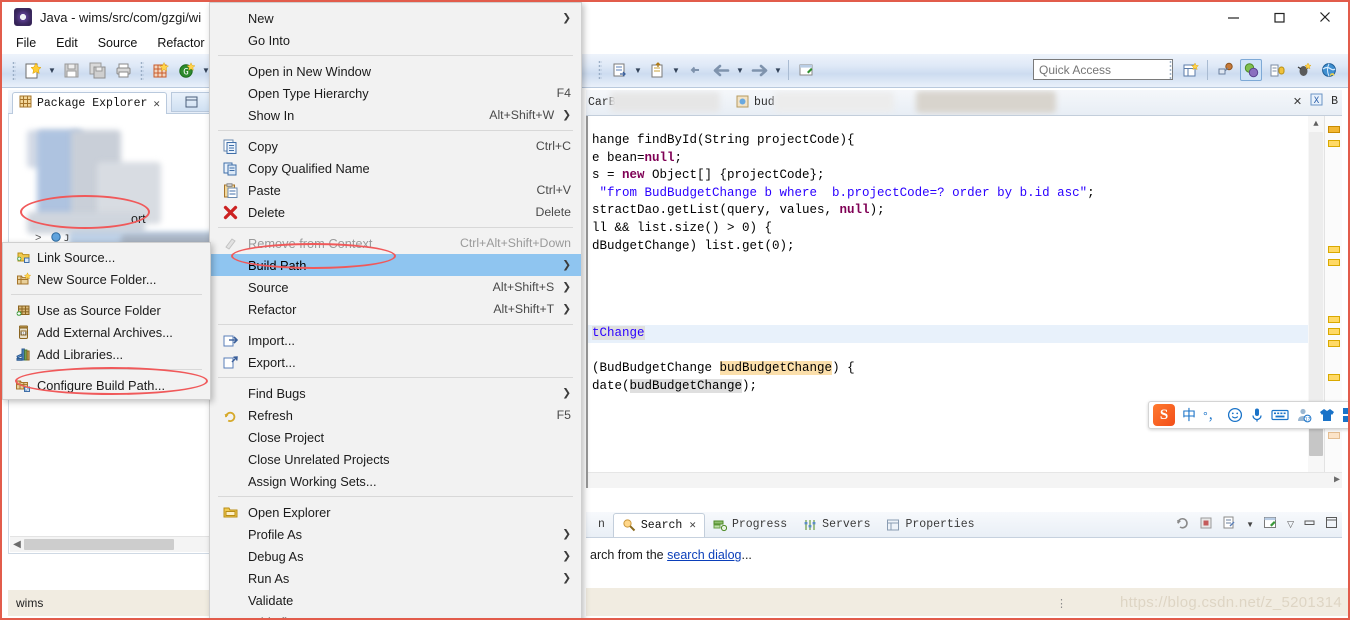  What do you see at coordinates (1304, 415) in the screenshot?
I see `user-icon: 17` at bounding box center [1304, 415].